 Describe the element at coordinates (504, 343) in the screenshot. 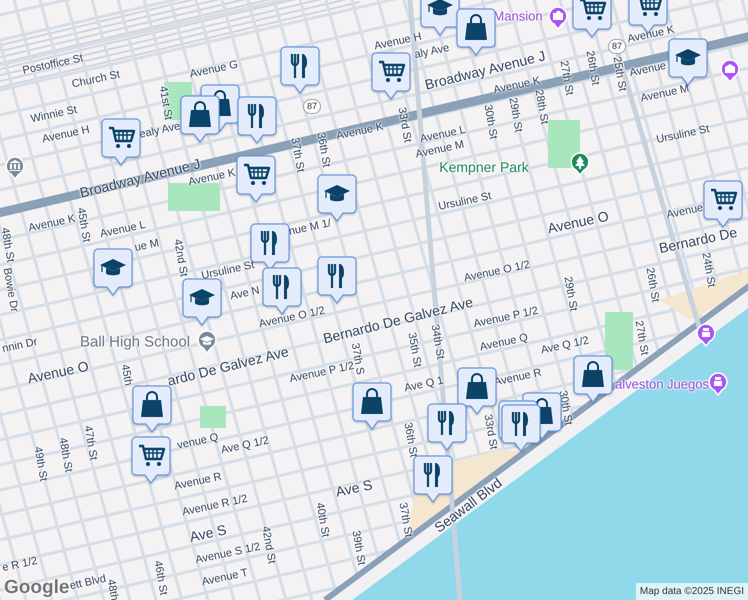

I see `street-label: Avenue Q` at that location.